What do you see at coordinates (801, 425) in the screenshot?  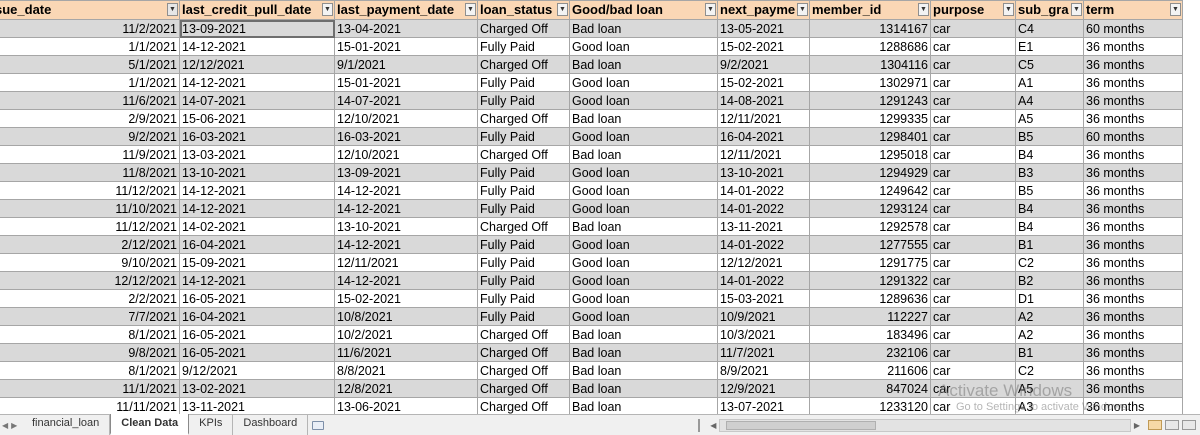 I see `scroll-thumb` at bounding box center [801, 425].